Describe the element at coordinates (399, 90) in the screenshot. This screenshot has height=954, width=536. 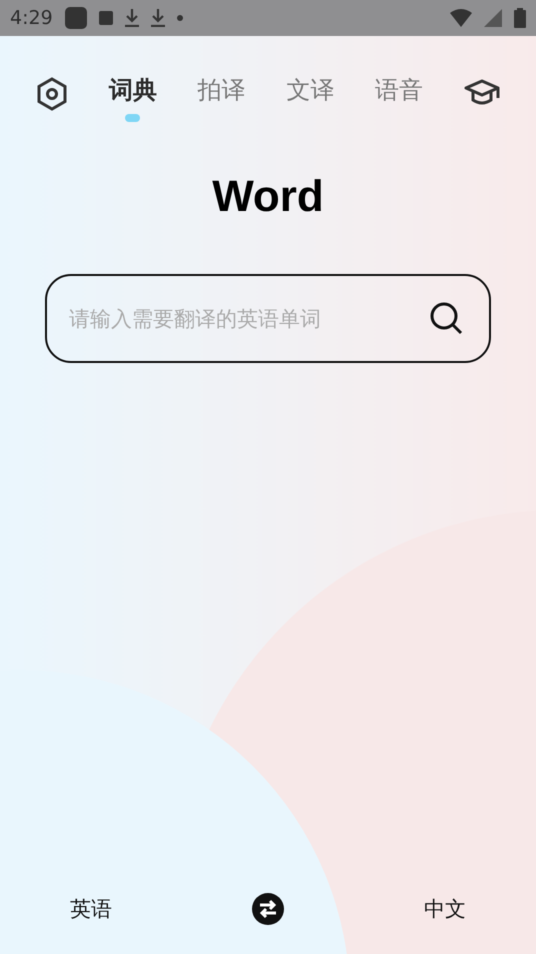
I see `nav-tab: 语音` at that location.